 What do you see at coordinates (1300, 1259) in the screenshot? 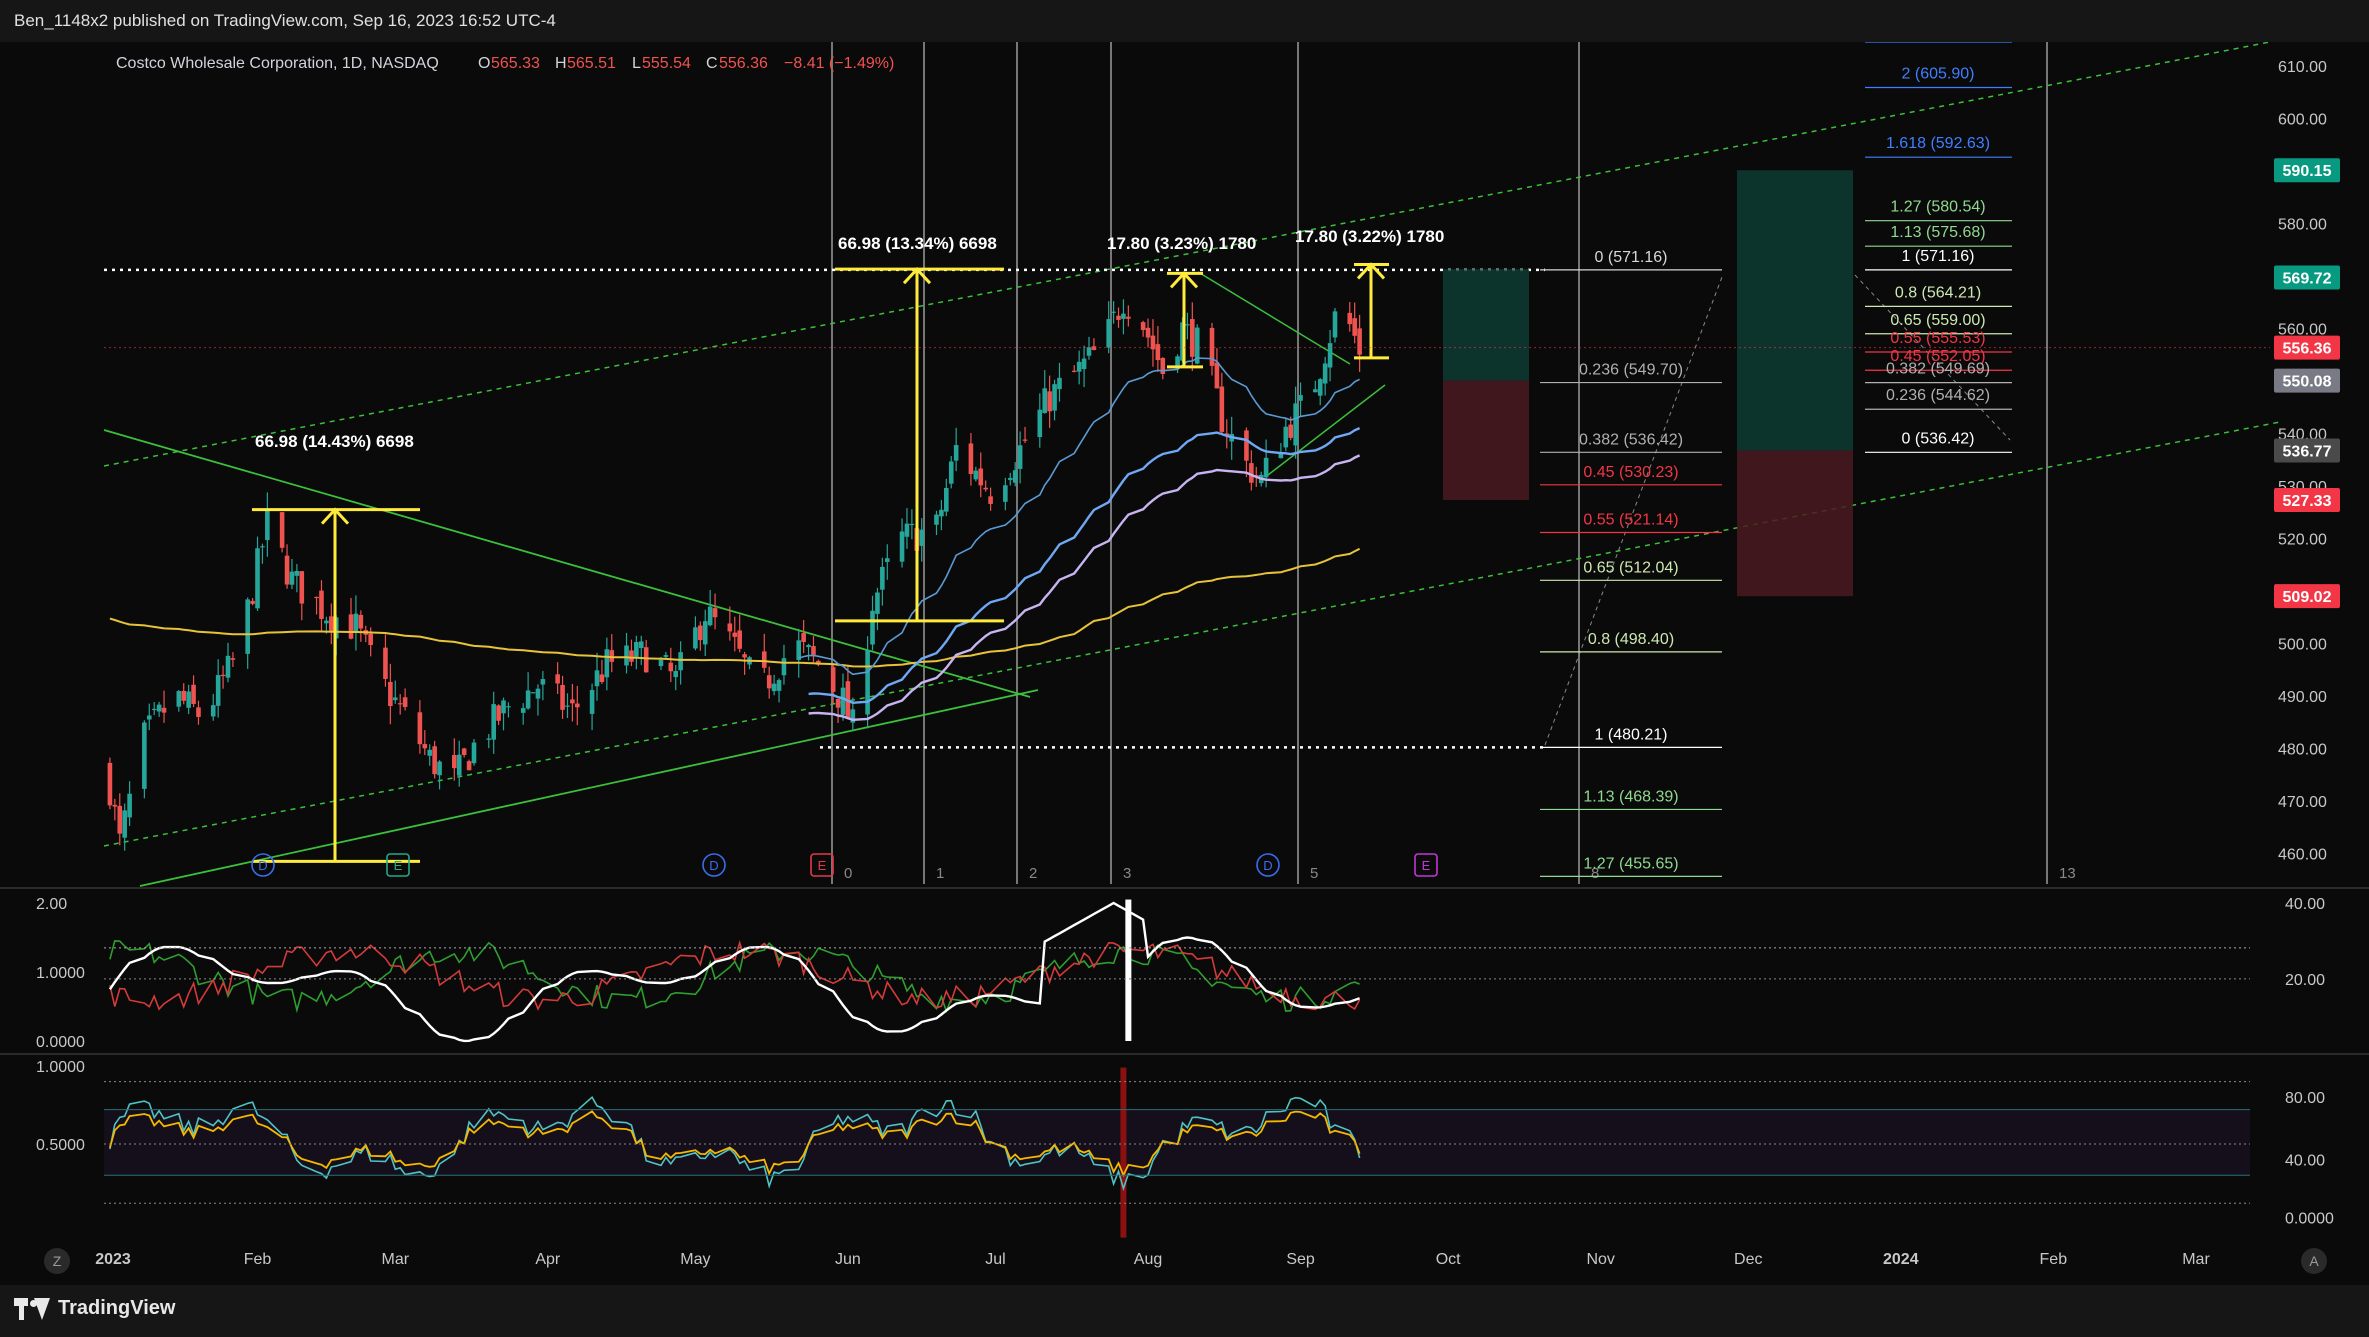
I see `time-axis-tick: Sep` at bounding box center [1300, 1259].